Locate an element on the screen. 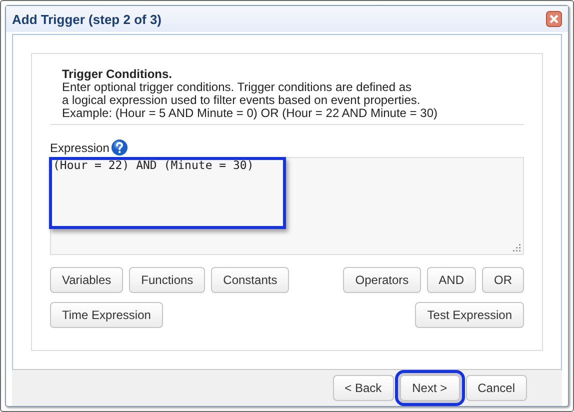 The image size is (574, 412). resize-grip-icon is located at coordinates (517, 248).